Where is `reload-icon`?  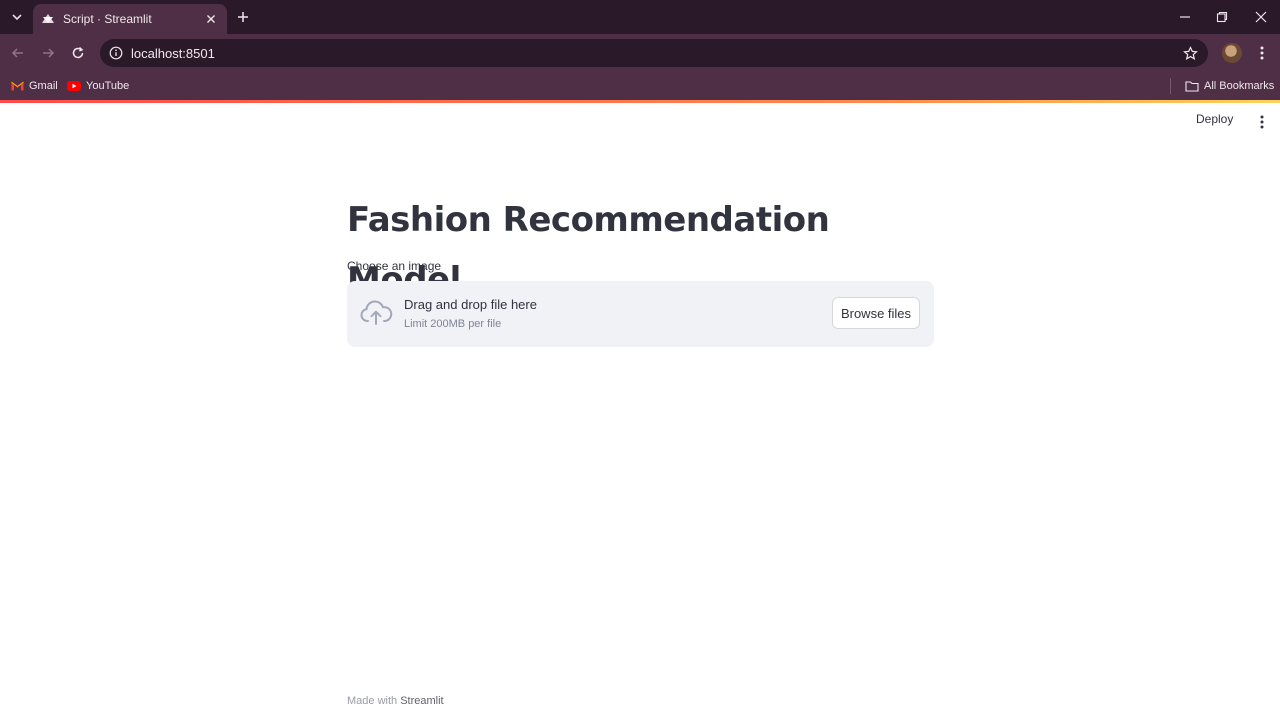 reload-icon is located at coordinates (78, 52).